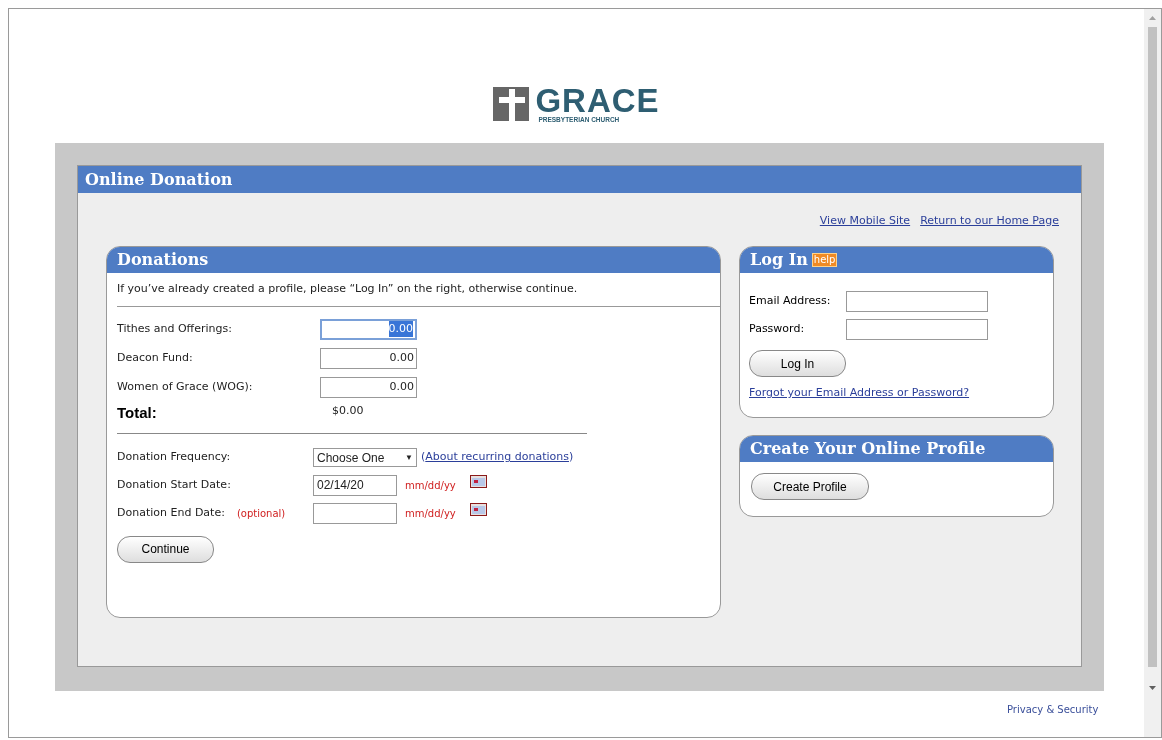 This screenshot has width=1162, height=740. I want to click on field-label: Donation Start Date:, so click(174, 485).